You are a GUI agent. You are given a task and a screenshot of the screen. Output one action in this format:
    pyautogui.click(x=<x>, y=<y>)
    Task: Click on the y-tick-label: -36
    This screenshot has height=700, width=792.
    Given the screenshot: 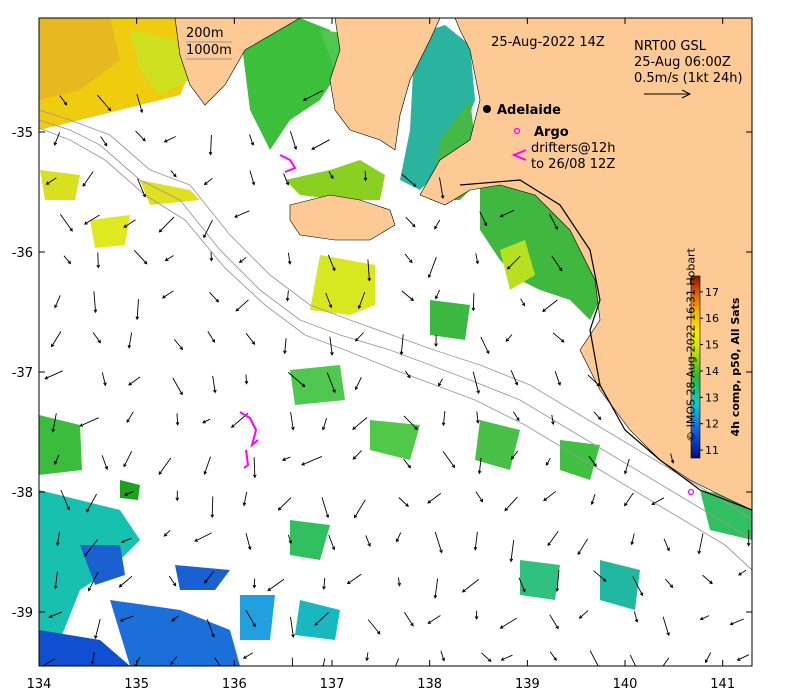 What is the action you would take?
    pyautogui.click(x=22, y=253)
    